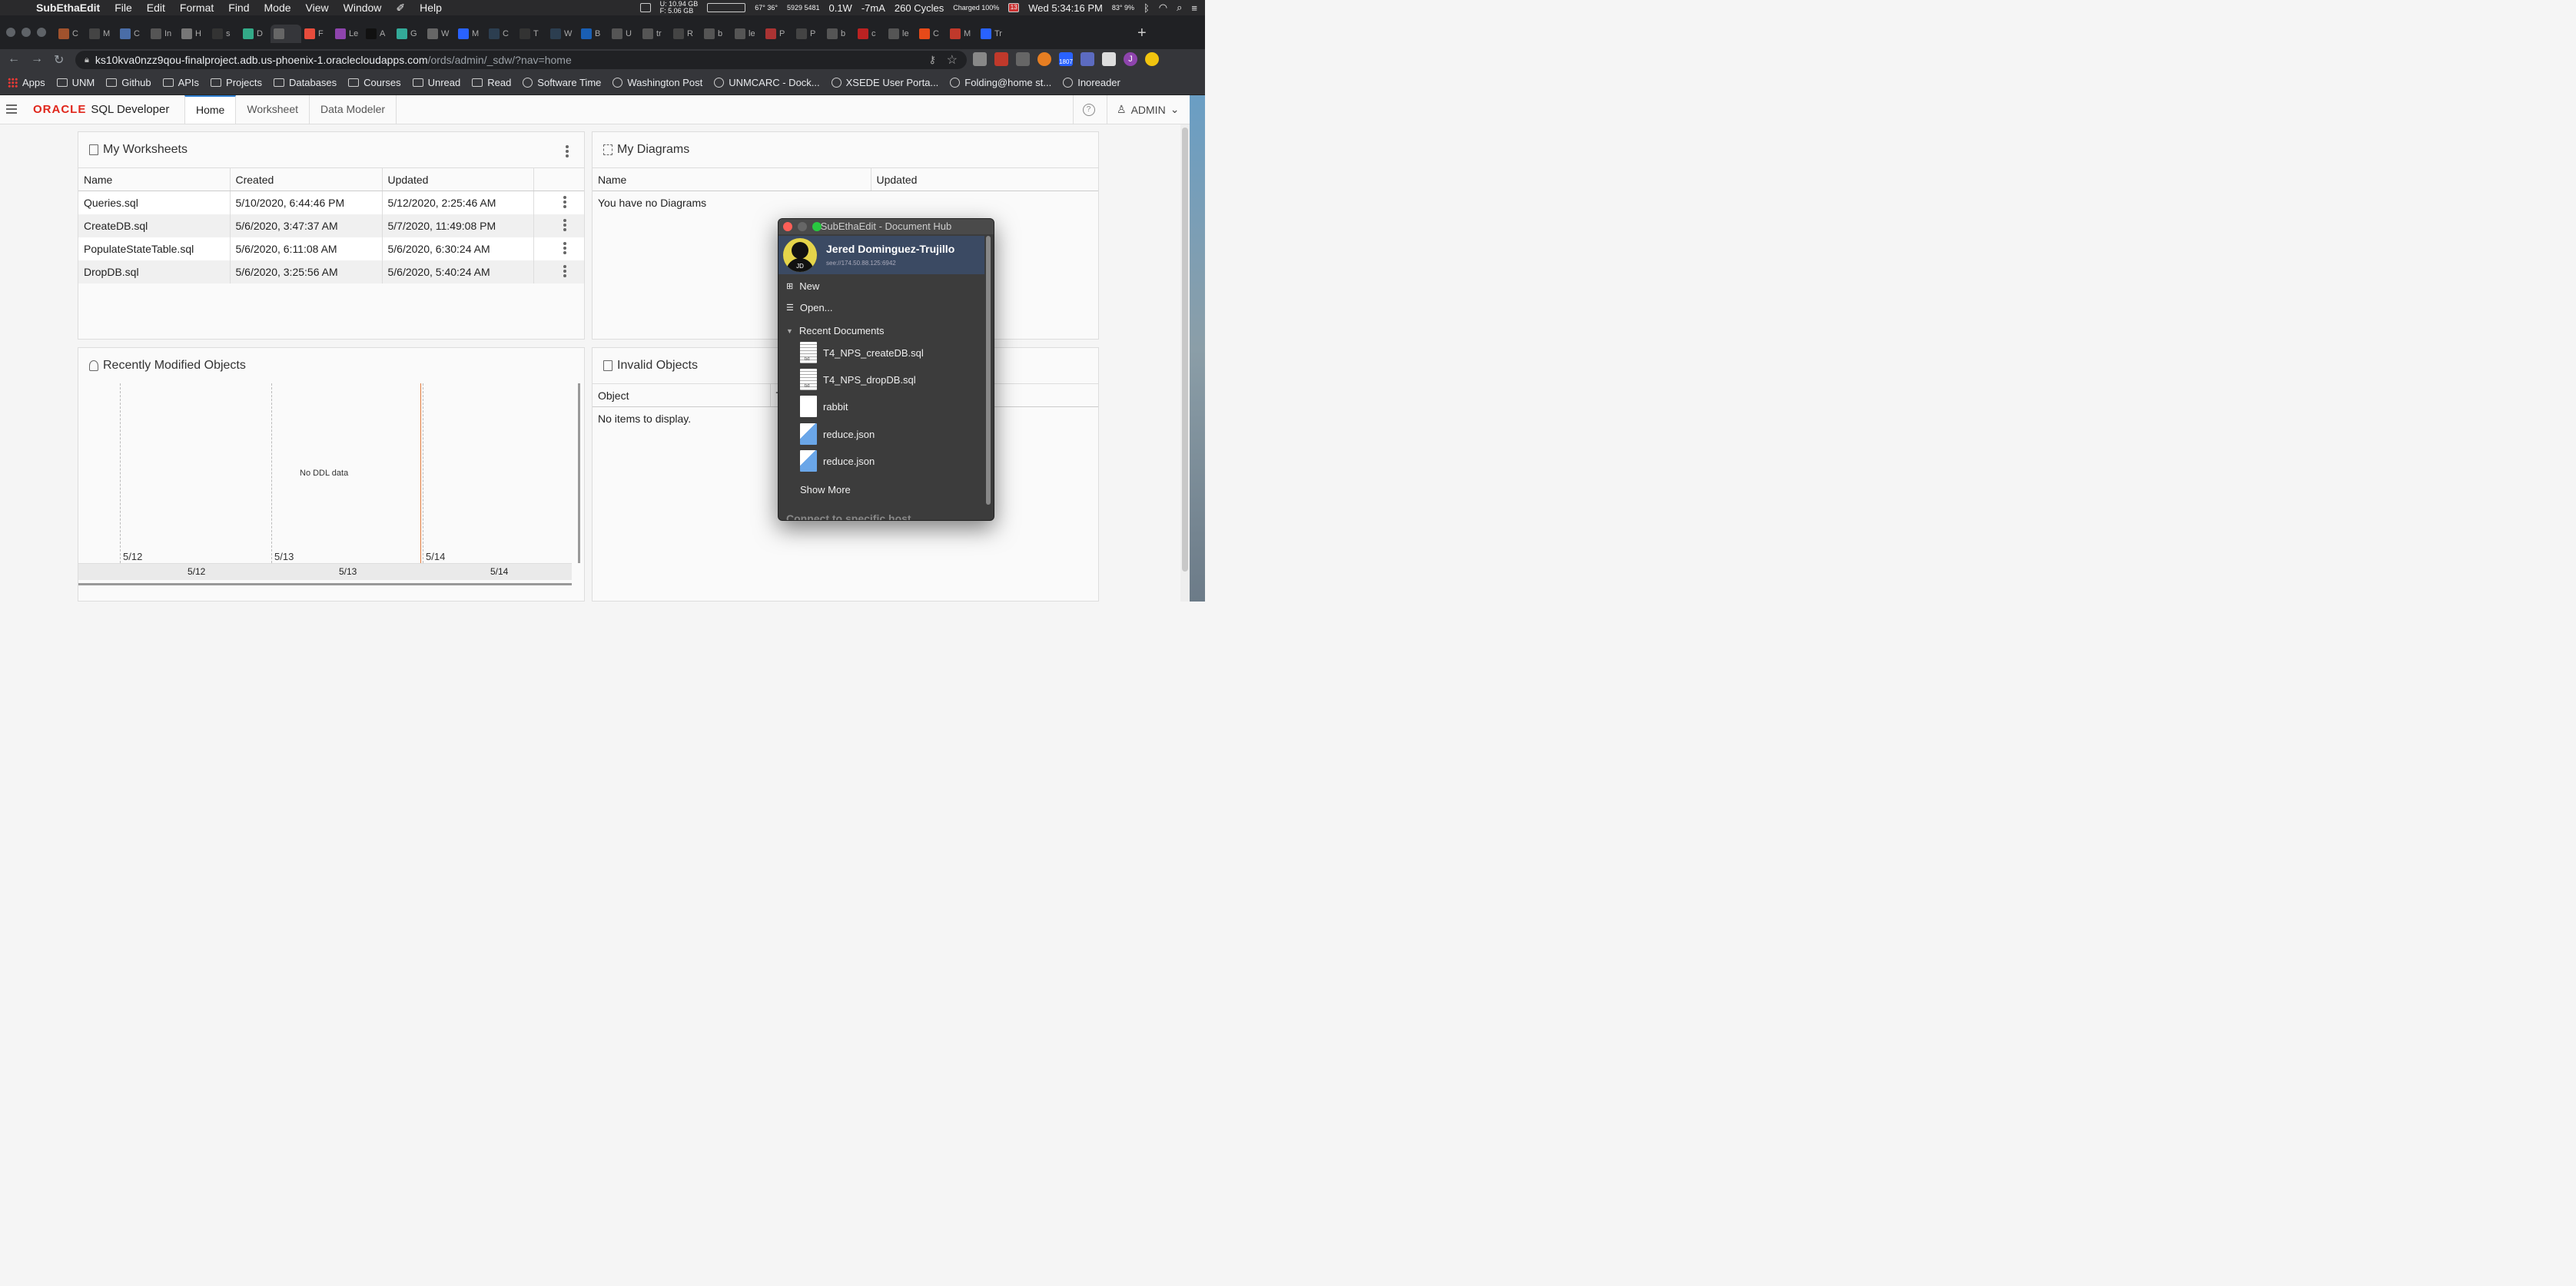 Image resolution: width=2576 pixels, height=1286 pixels. Describe the element at coordinates (41, 32) in the screenshot. I see `zoom-window-button` at that location.